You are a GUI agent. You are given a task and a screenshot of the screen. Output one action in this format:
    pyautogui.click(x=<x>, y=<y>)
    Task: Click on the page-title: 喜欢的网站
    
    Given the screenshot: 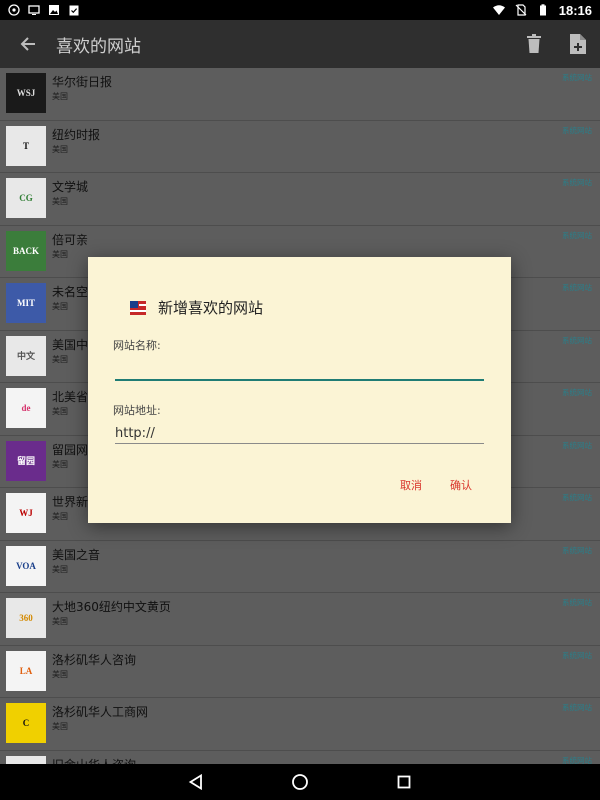 What is the action you would take?
    pyautogui.click(x=98, y=46)
    